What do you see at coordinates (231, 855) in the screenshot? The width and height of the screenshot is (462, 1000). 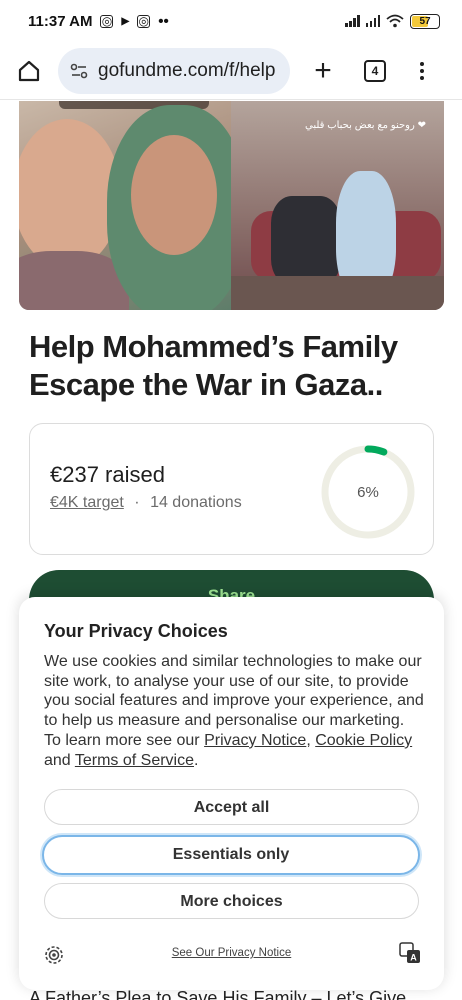 I see `essentials-only-button: Essentials only` at bounding box center [231, 855].